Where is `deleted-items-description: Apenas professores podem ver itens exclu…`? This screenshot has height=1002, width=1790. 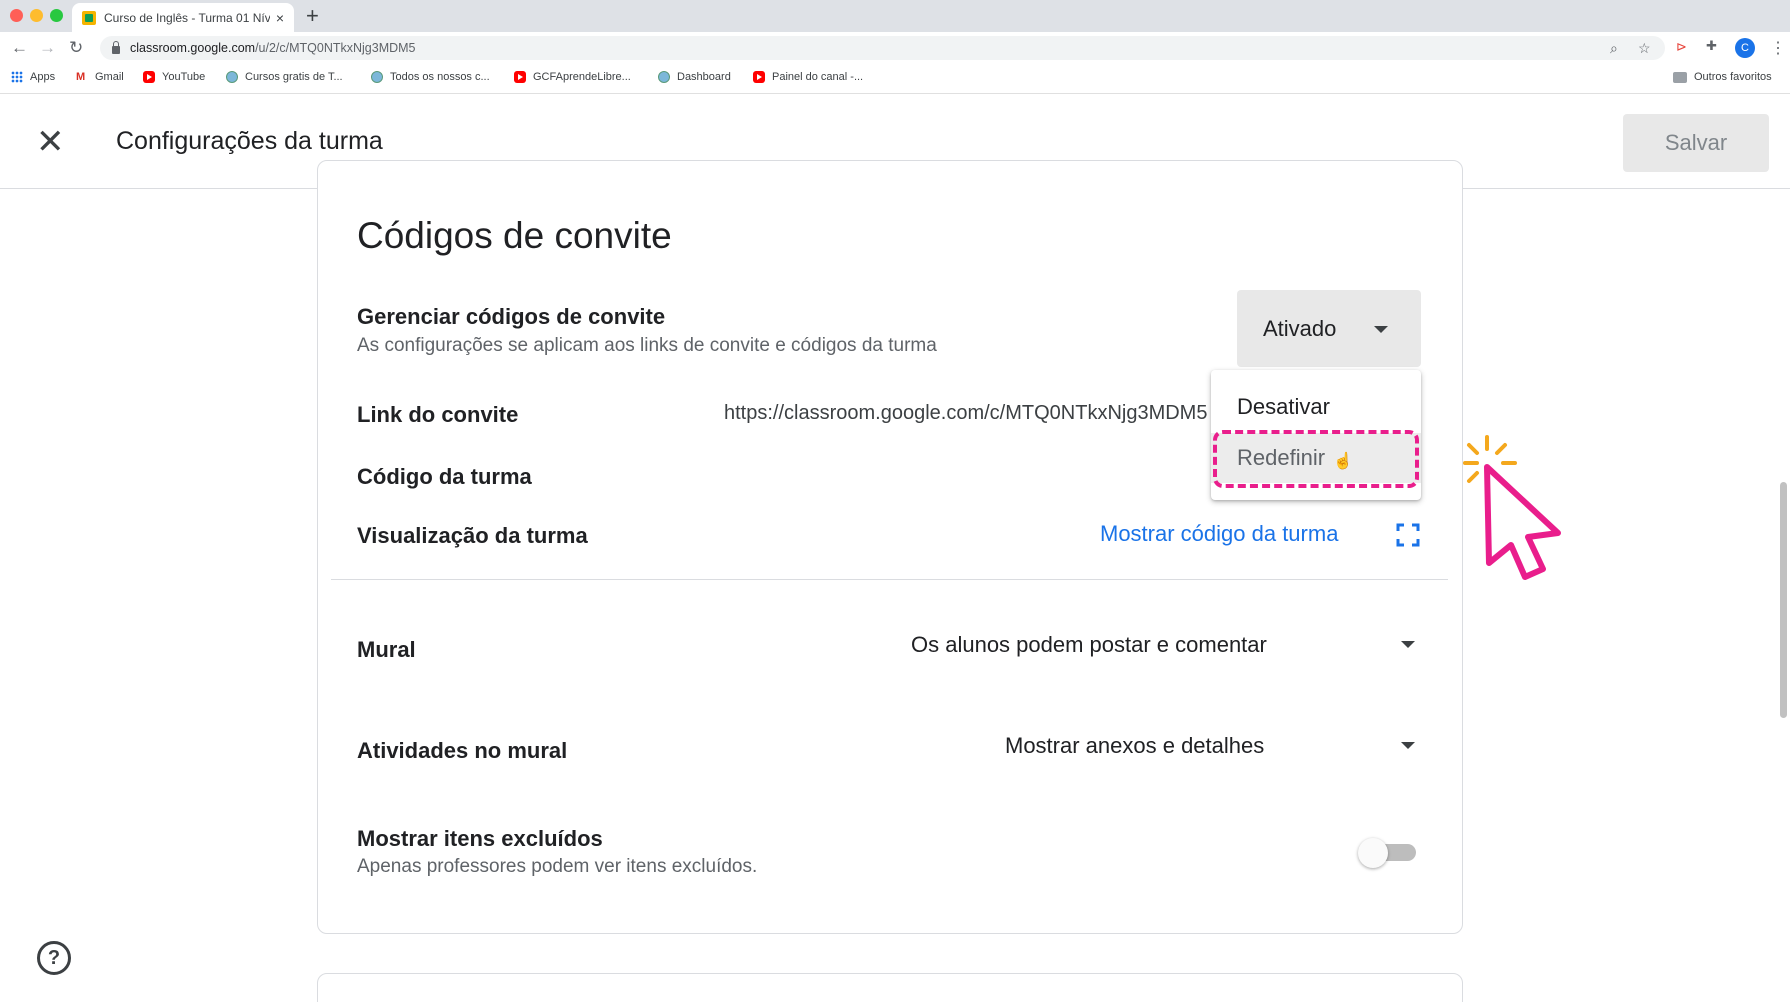 deleted-items-description: Apenas professores podem ver itens exclu… is located at coordinates (557, 866).